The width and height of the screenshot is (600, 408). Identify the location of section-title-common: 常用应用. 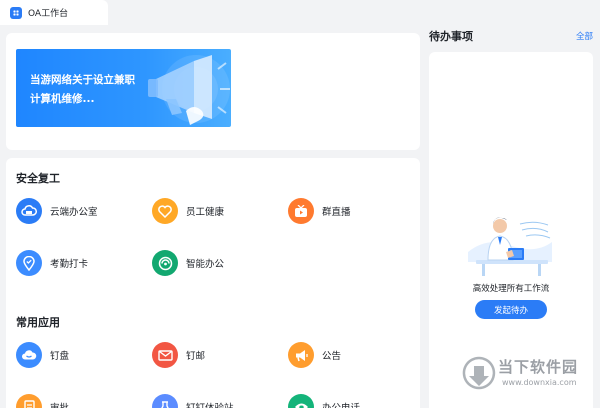
(38, 322).